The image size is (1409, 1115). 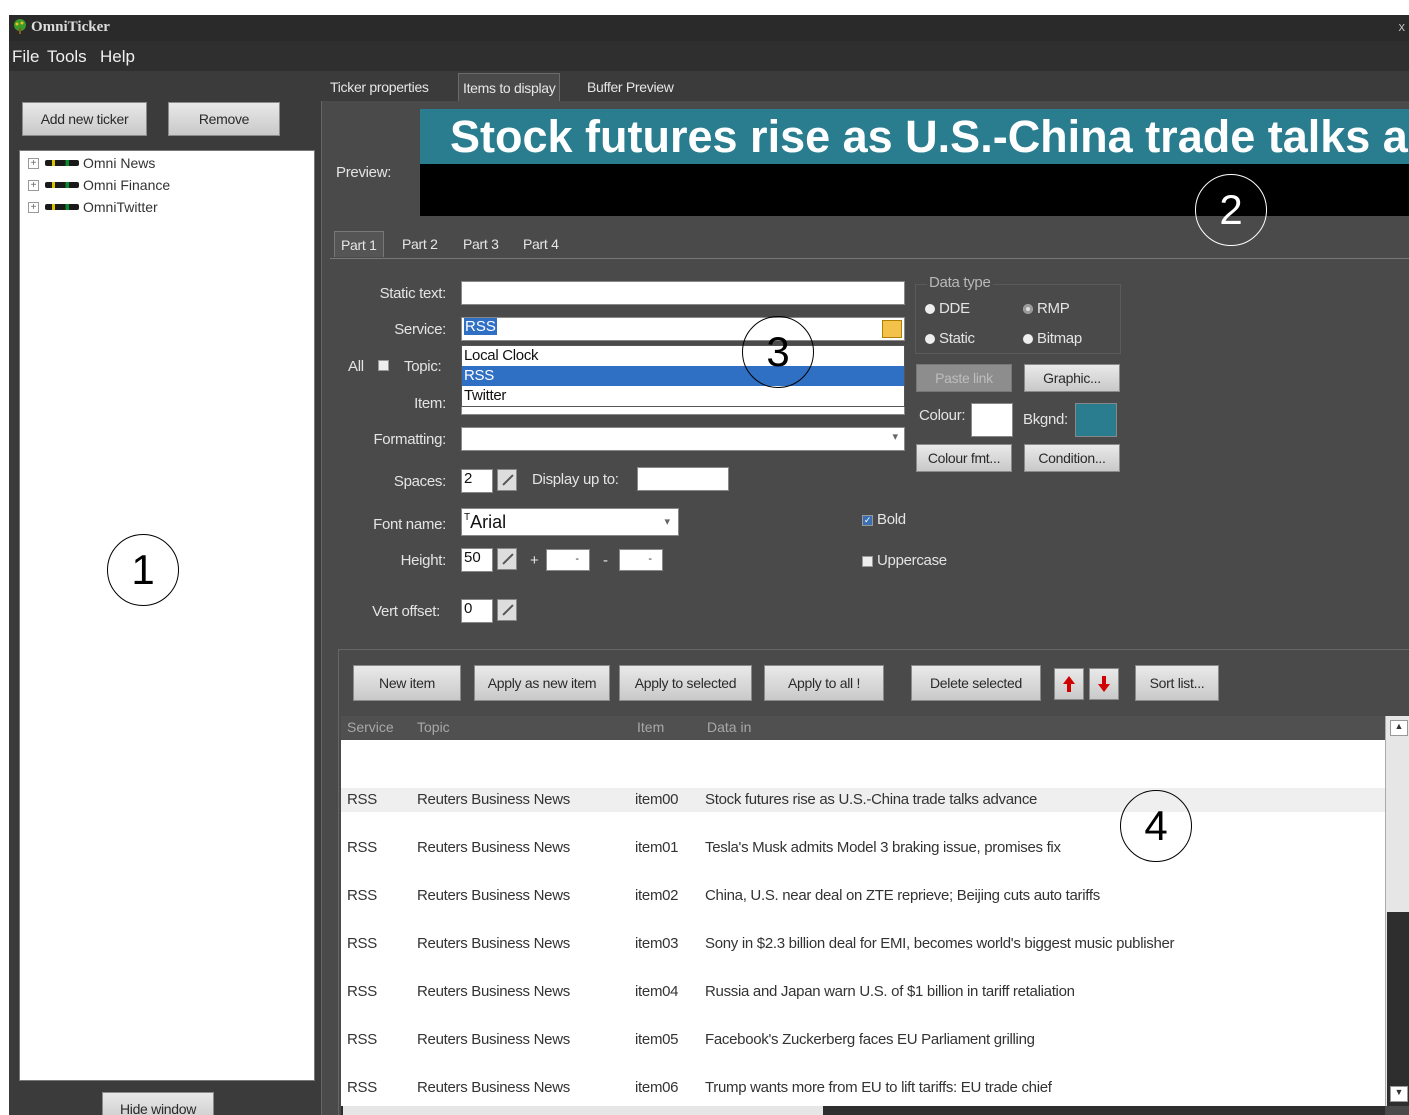 I want to click on scroll-up-icon: ▲, so click(x=1399, y=728).